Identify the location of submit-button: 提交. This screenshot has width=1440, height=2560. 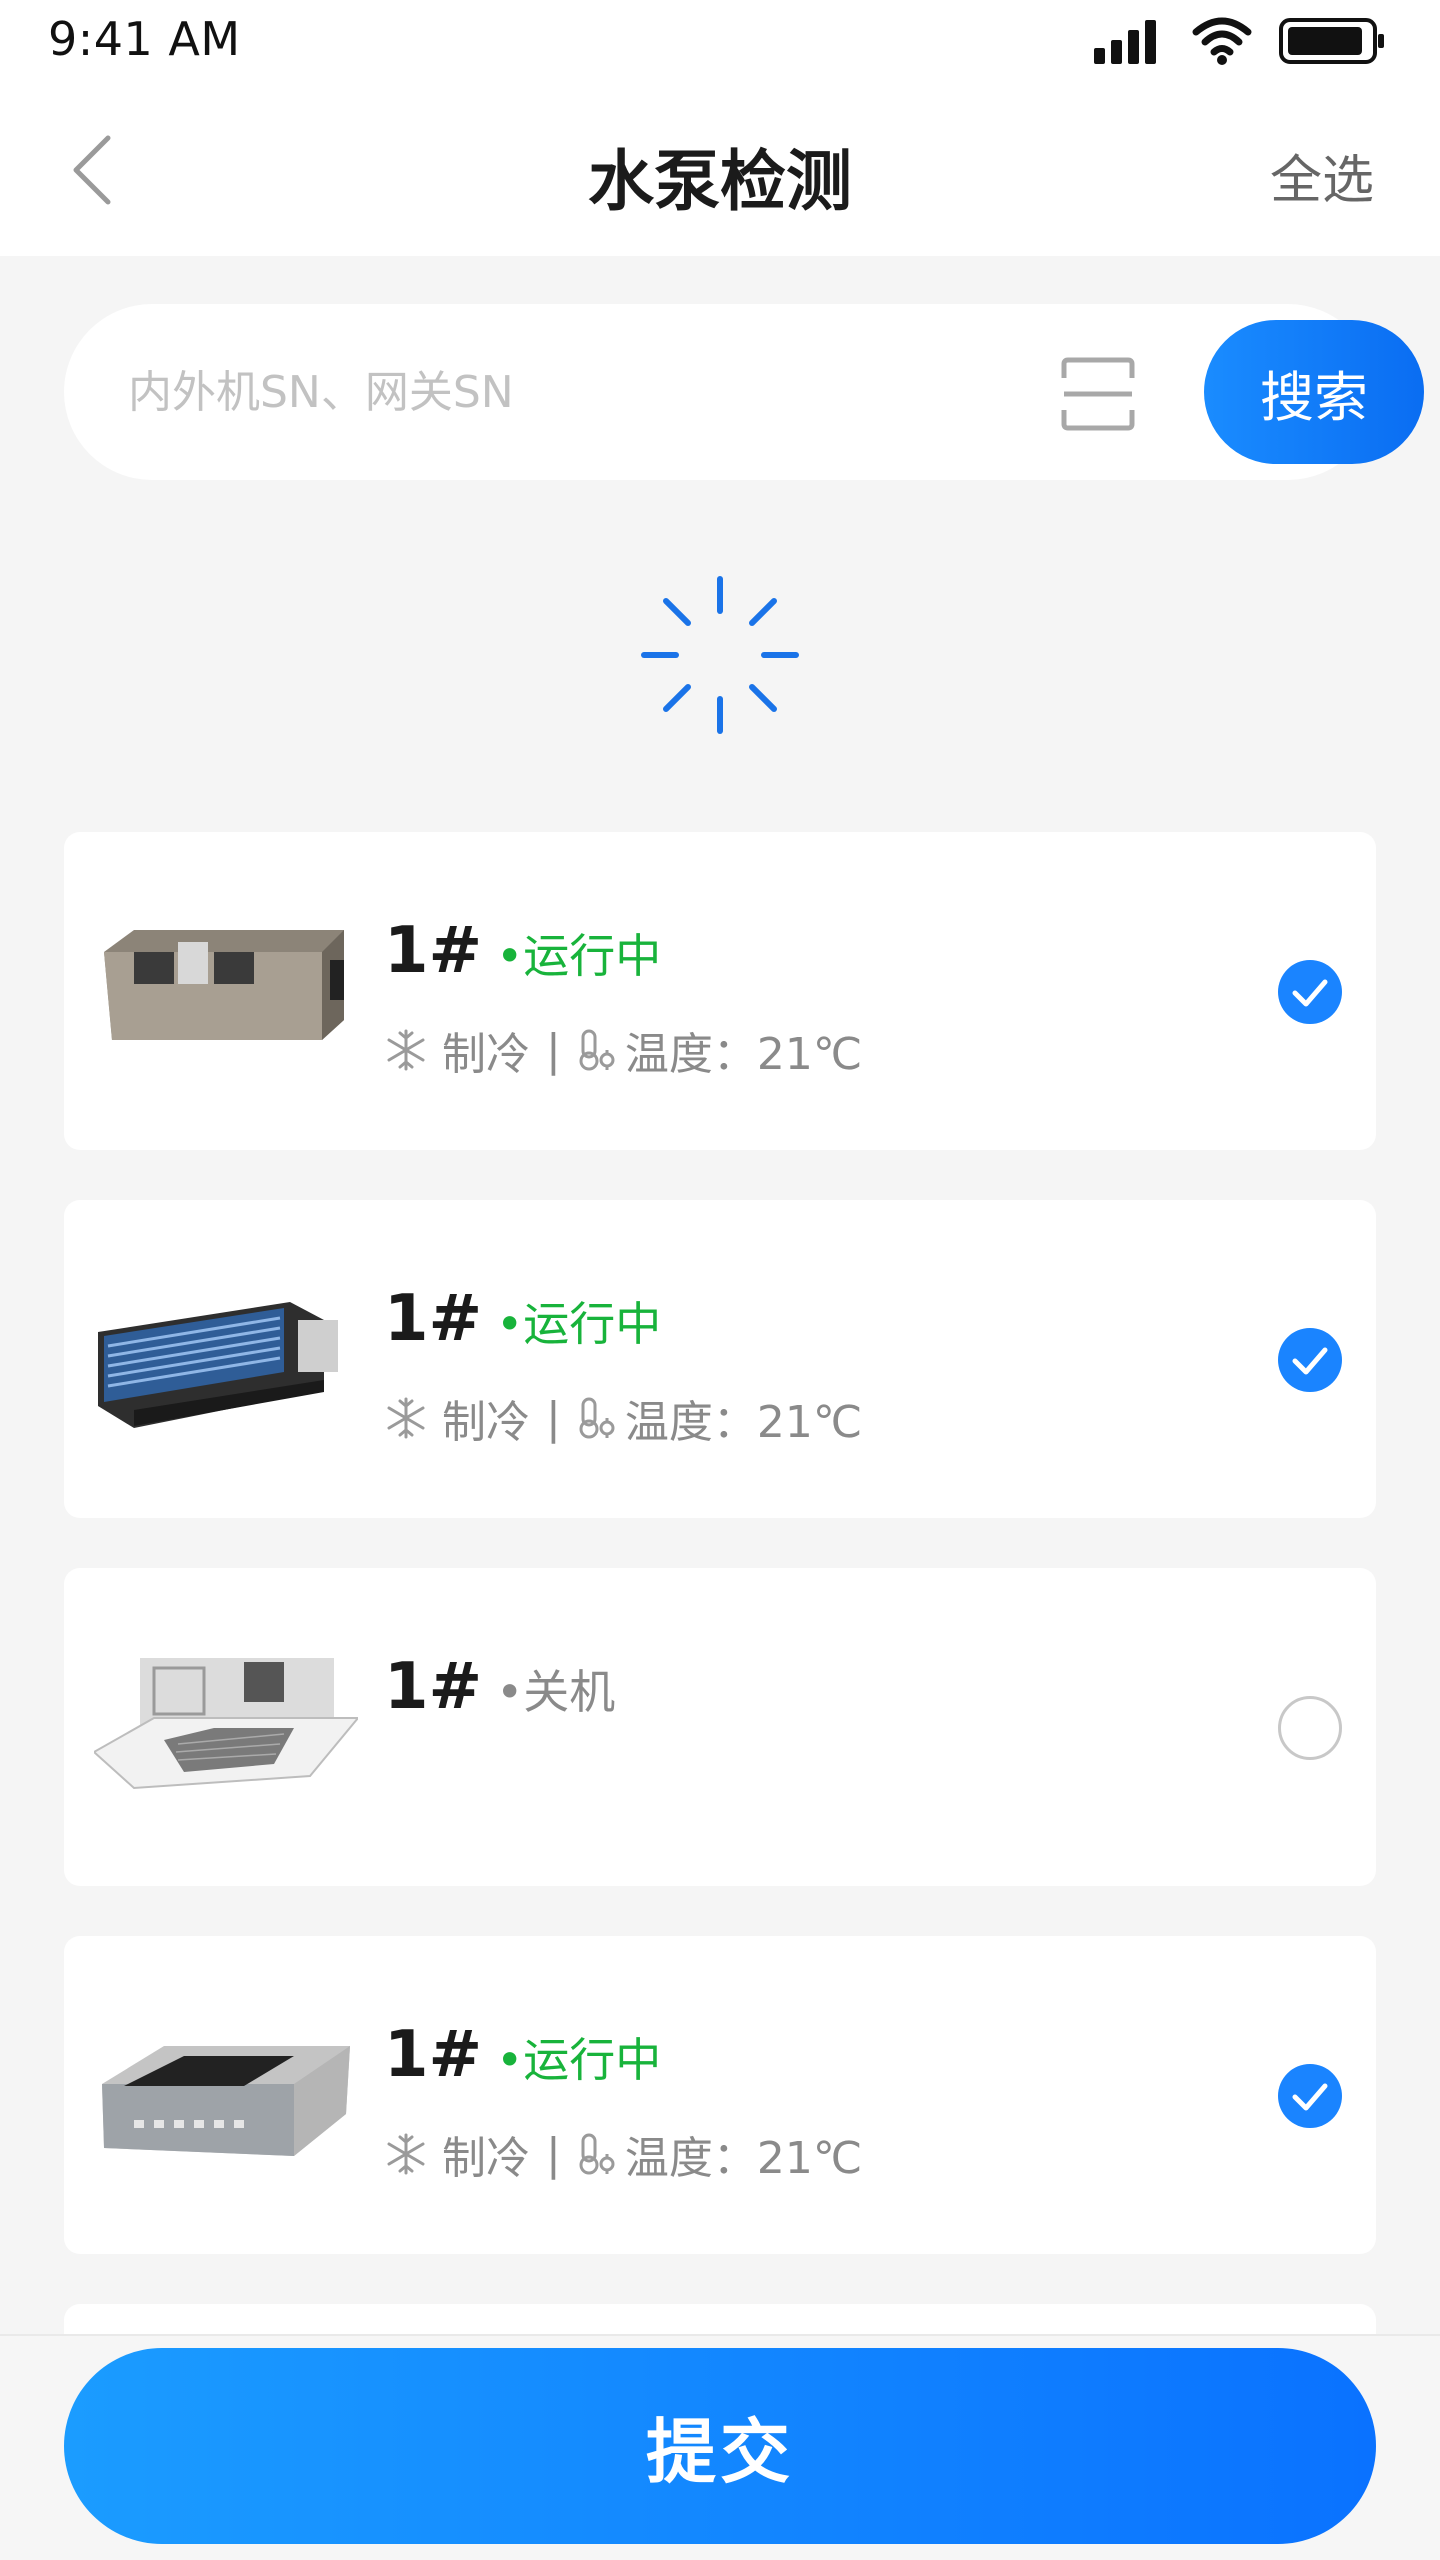
(720, 2446).